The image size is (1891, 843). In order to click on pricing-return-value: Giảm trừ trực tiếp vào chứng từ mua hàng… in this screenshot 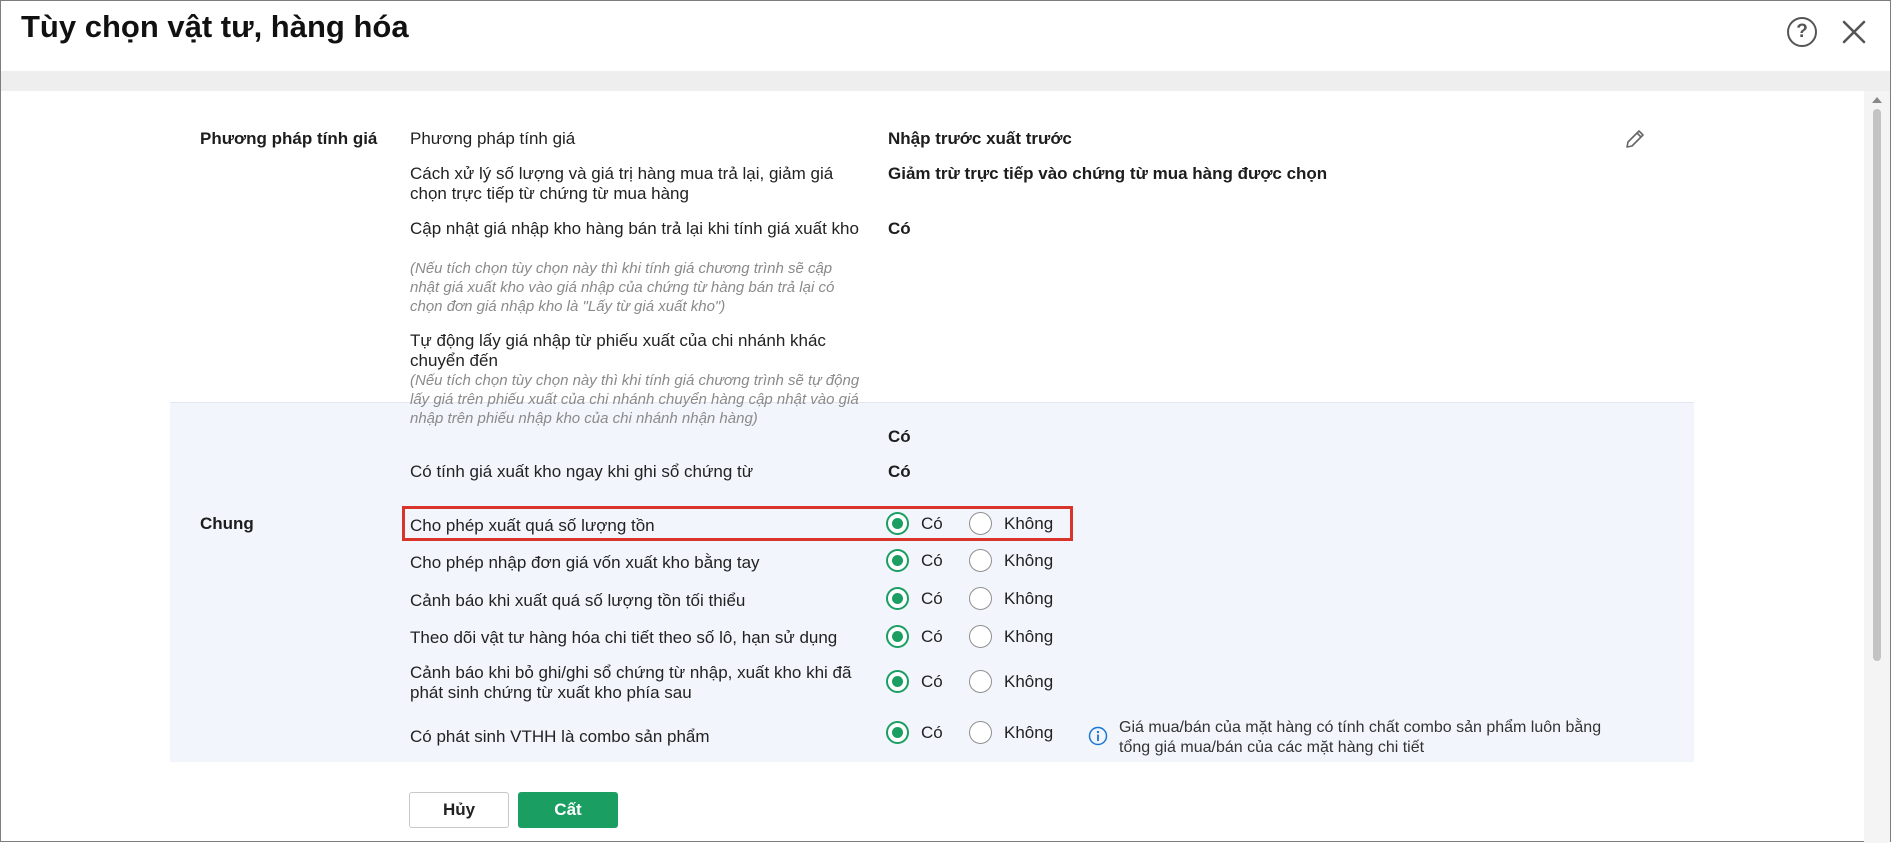, I will do `click(1108, 173)`.